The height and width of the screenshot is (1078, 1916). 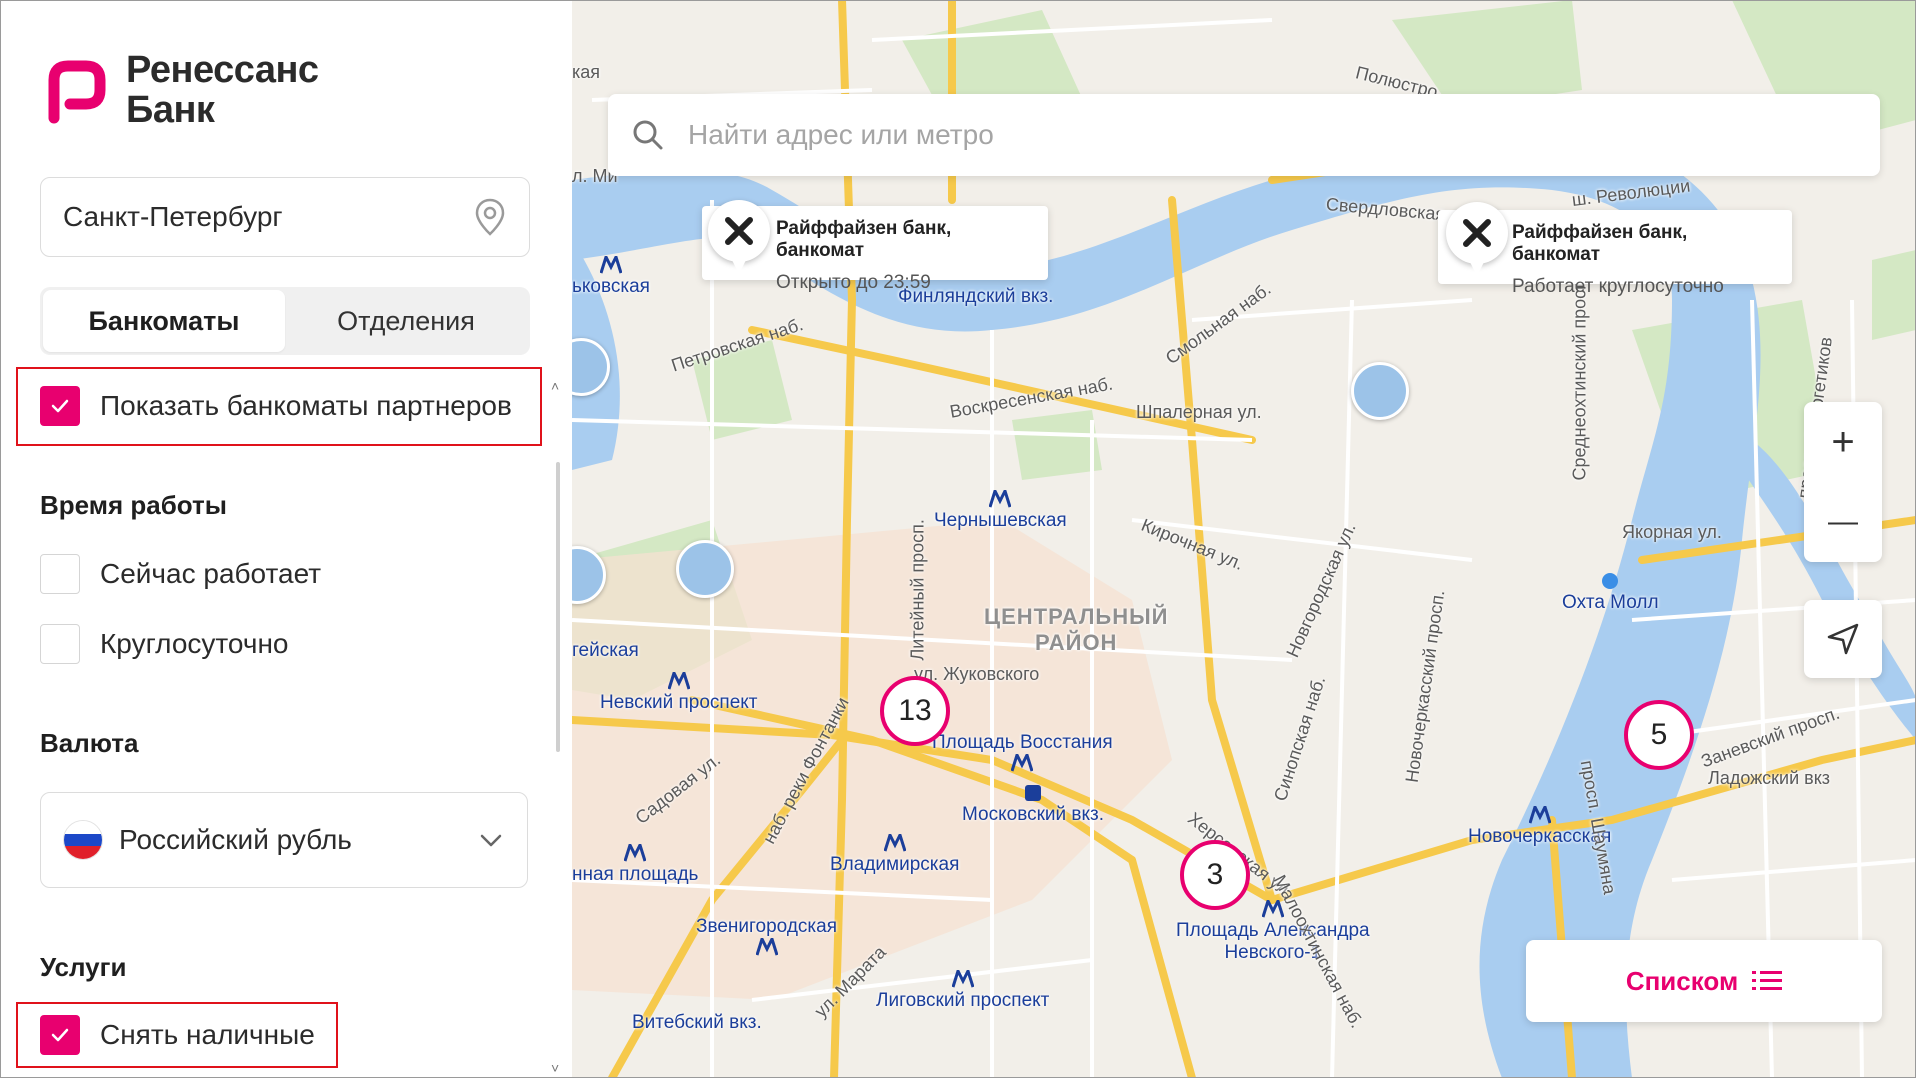 I want to click on scroll-down-icon: ˅, so click(x=555, y=1068).